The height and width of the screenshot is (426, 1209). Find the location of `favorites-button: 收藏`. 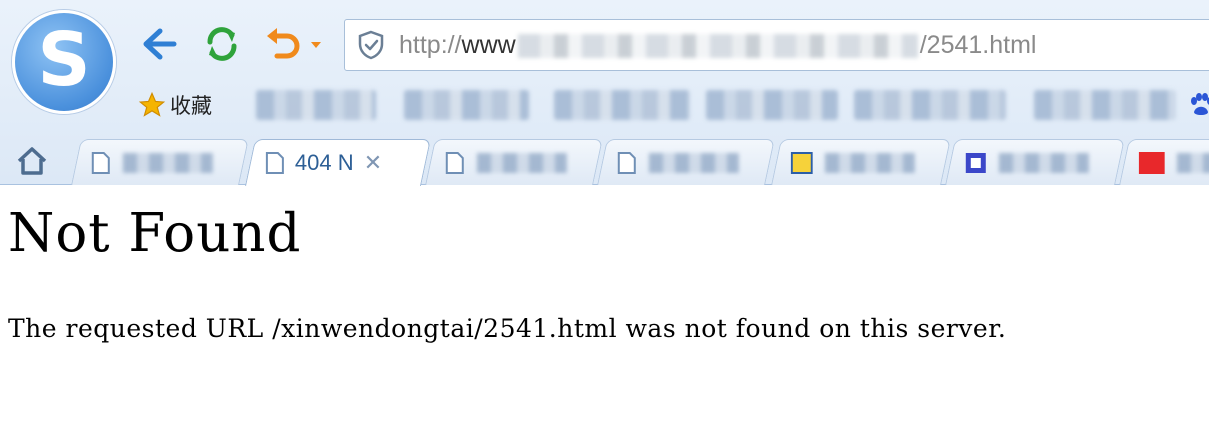

favorites-button: 收藏 is located at coordinates (175, 105).